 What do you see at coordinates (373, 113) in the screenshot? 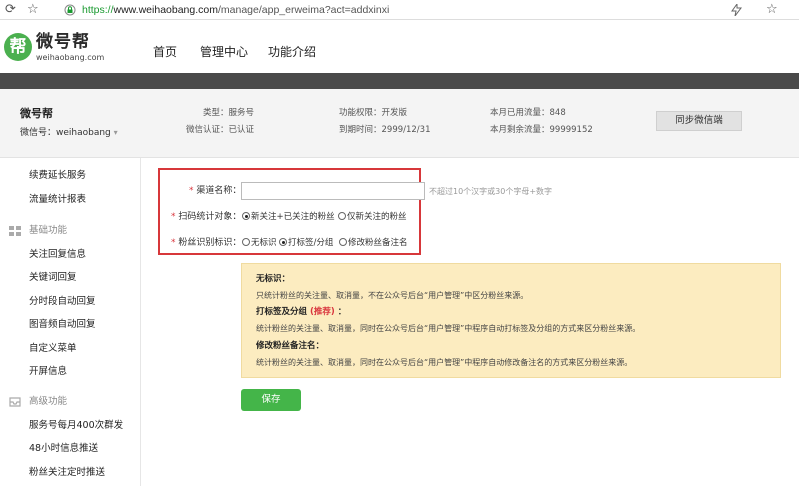
I see `account-permission: 功能权限：开发版` at bounding box center [373, 113].